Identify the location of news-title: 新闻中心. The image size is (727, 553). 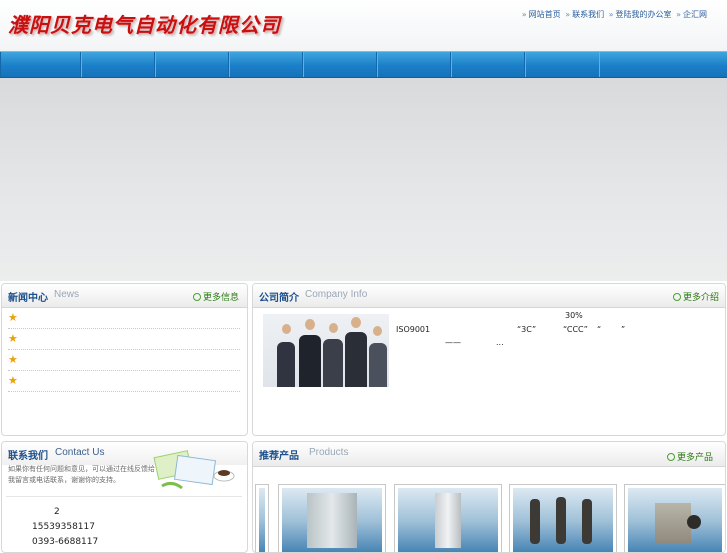
(28, 298).